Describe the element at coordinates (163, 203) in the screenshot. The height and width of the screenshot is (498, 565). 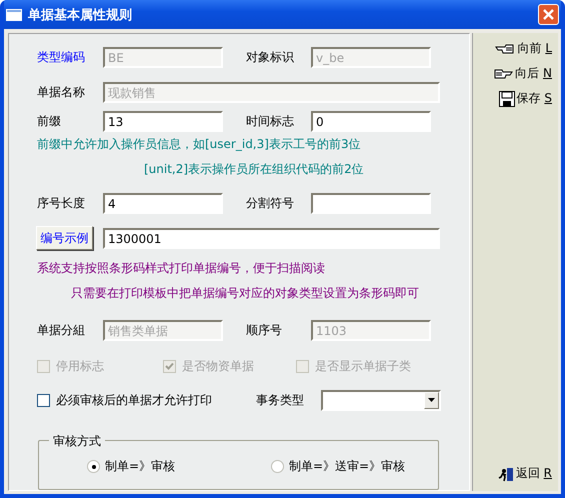
I see `text-field: 4` at that location.